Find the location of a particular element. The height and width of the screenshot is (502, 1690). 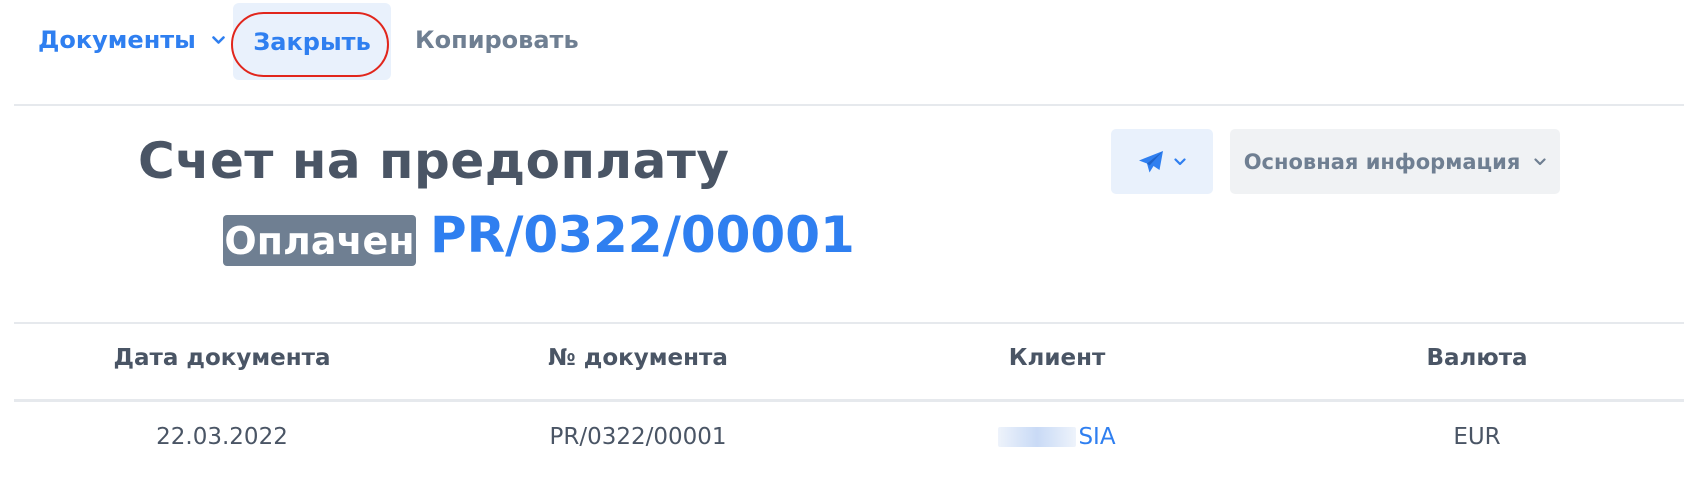

copy-button-label: Копировать is located at coordinates (497, 40).